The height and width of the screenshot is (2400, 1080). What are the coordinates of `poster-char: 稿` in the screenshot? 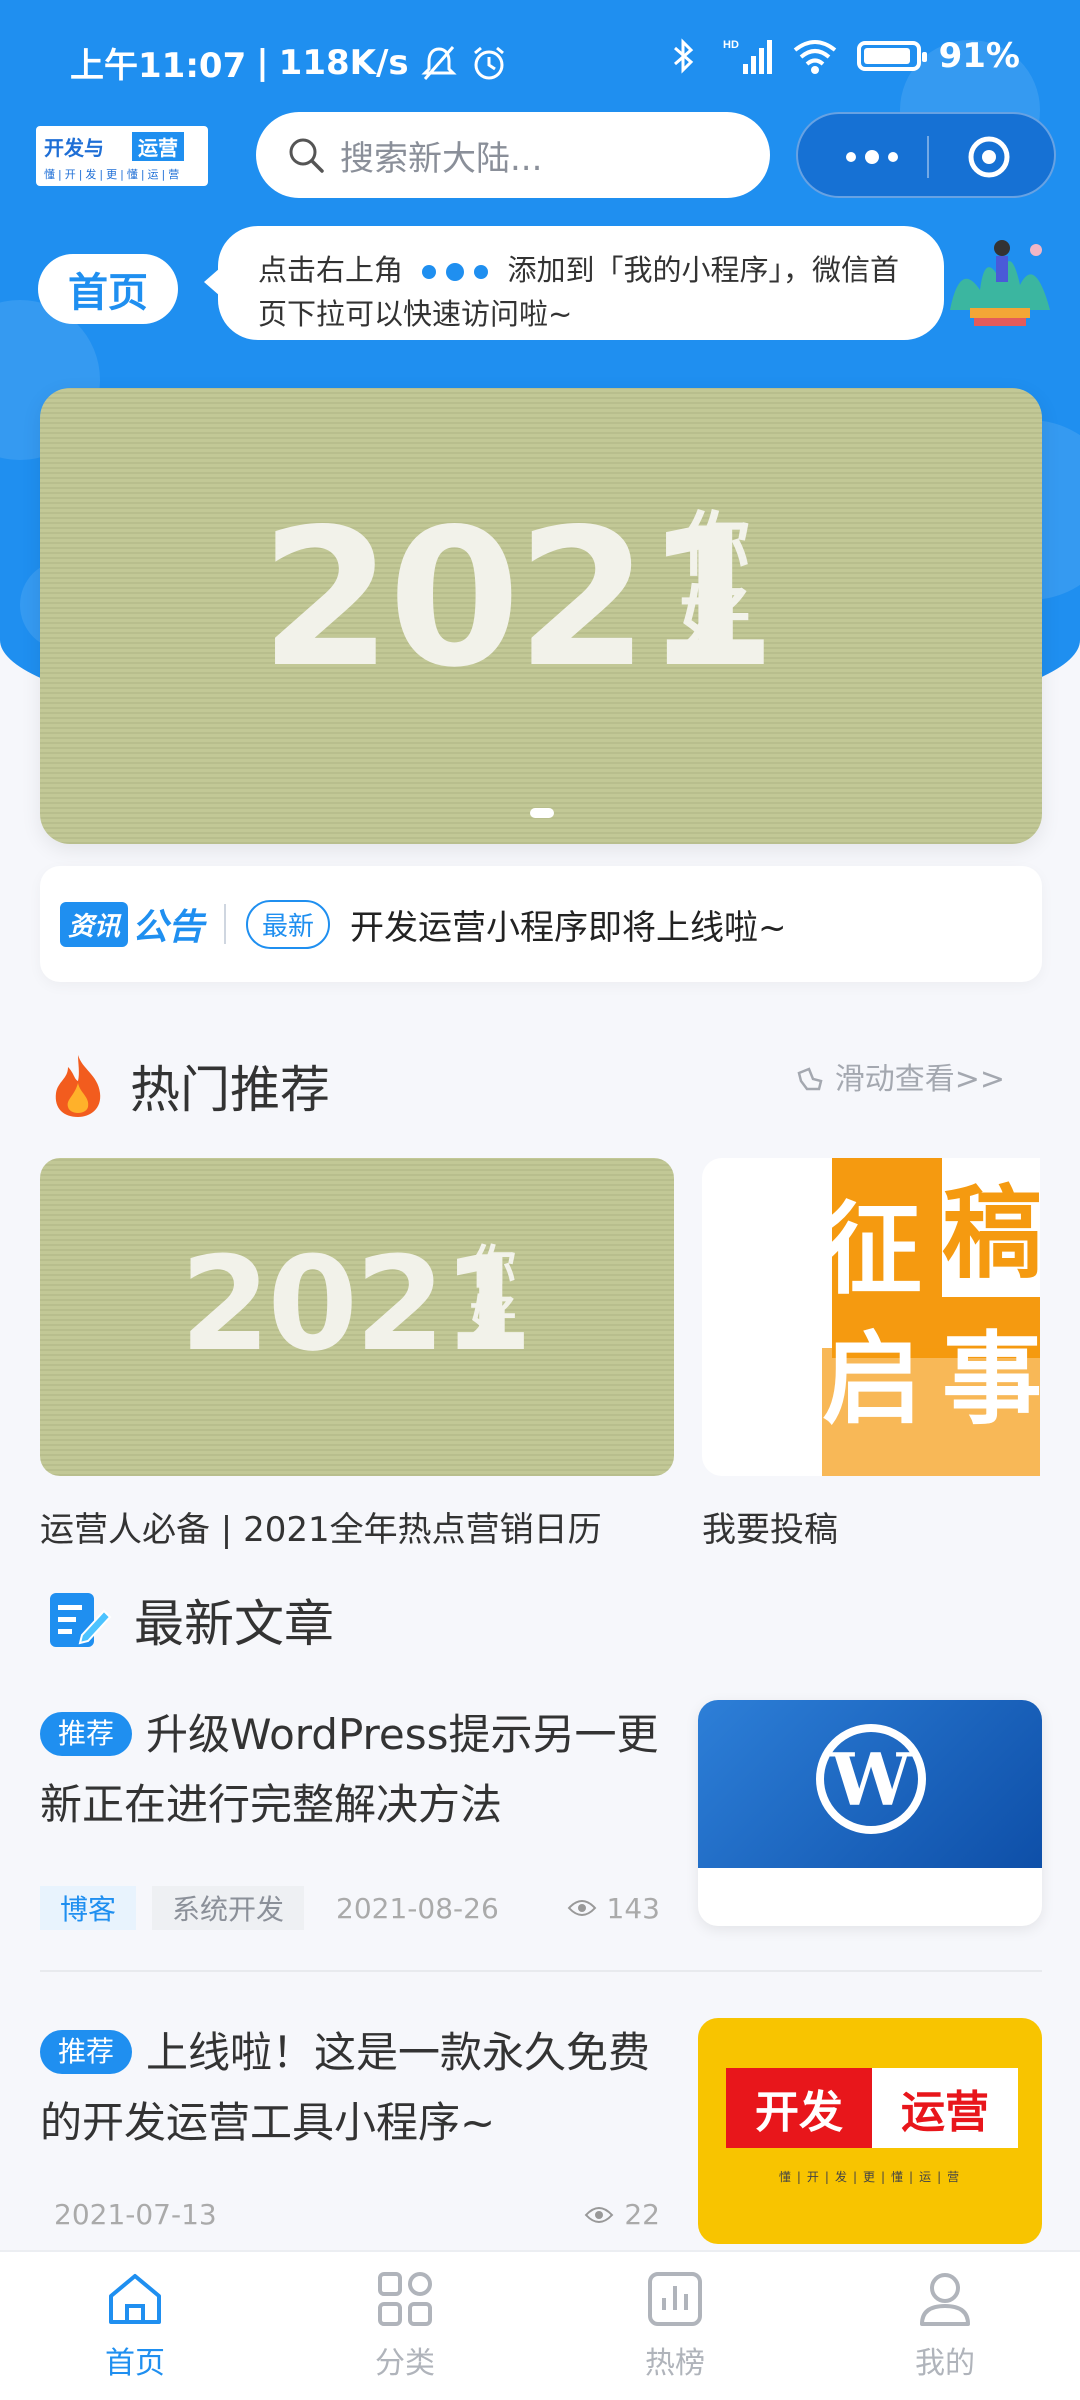 It's located at (991, 1227).